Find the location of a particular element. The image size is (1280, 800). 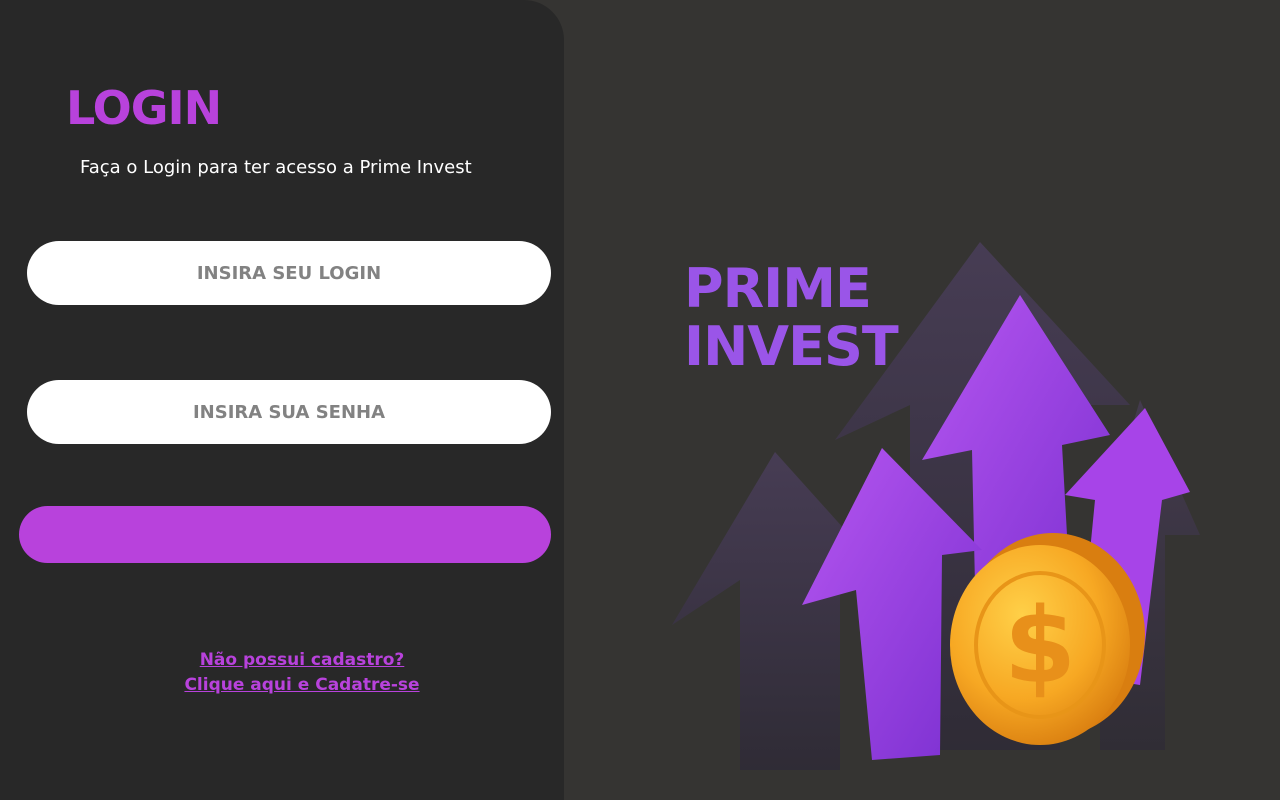

signup-link: Clique aqui e Cadatre-se is located at coordinates (302, 685).